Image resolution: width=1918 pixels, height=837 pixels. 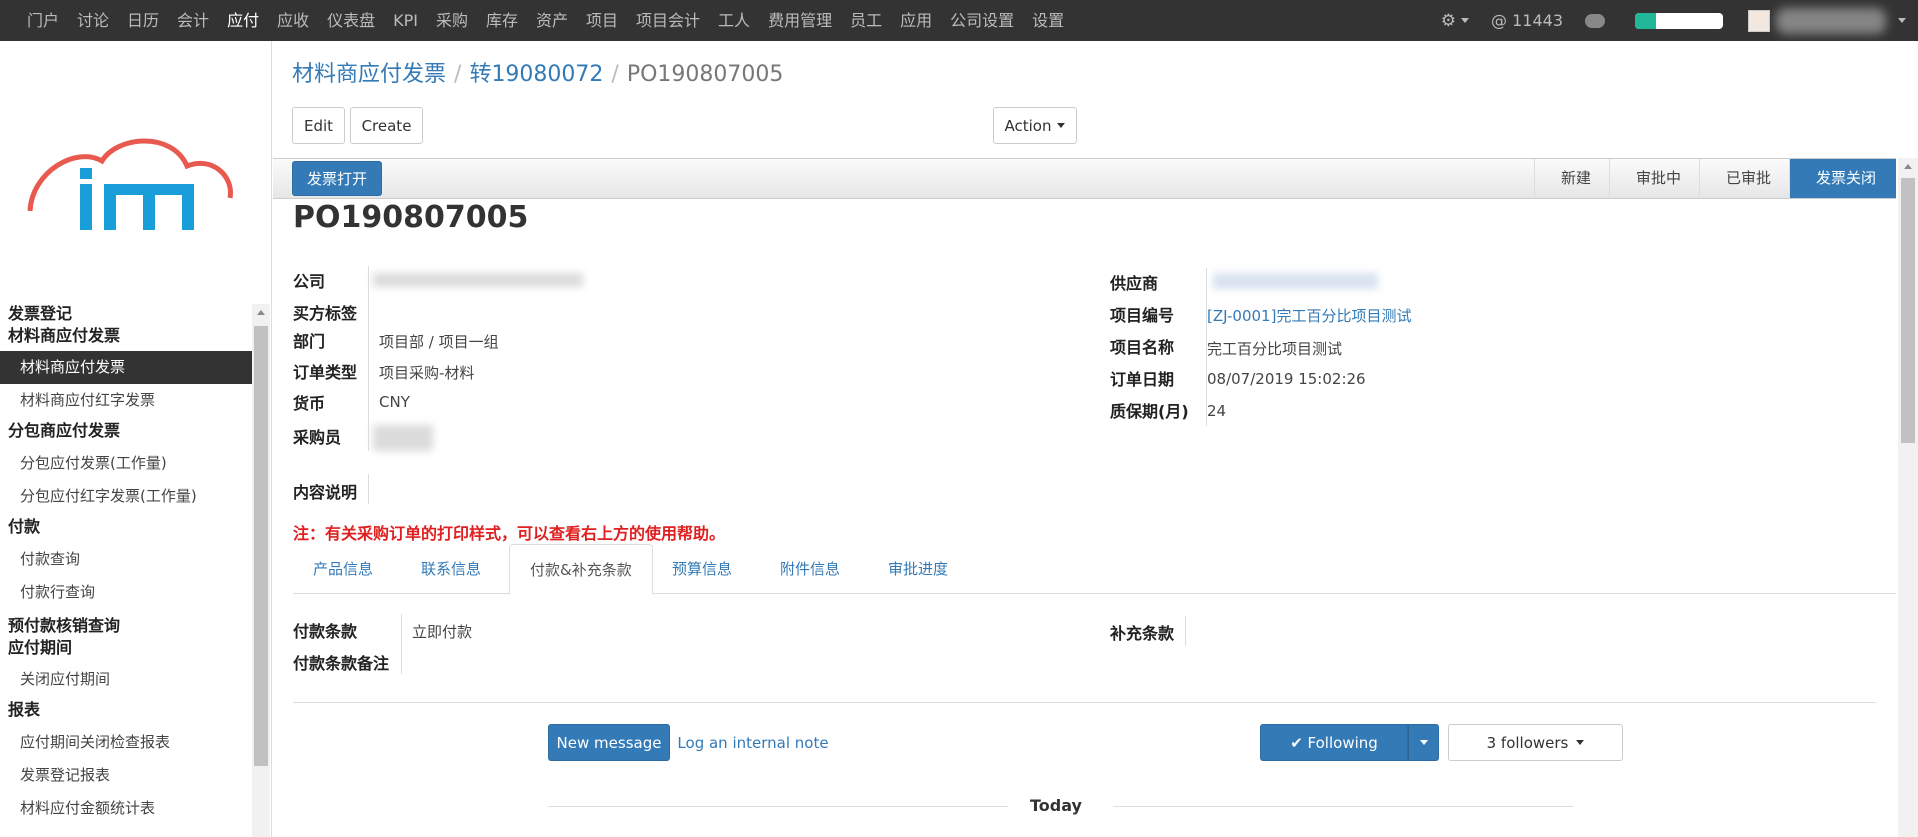 I want to click on tab-approval-progress: 审批进度, so click(x=918, y=569).